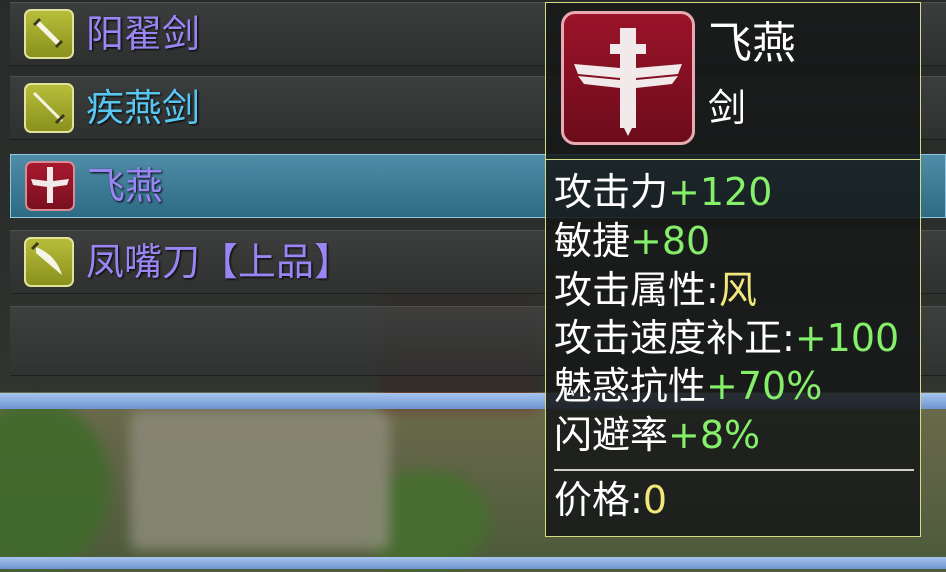  I want to click on price-label: 价格:, so click(598, 500).